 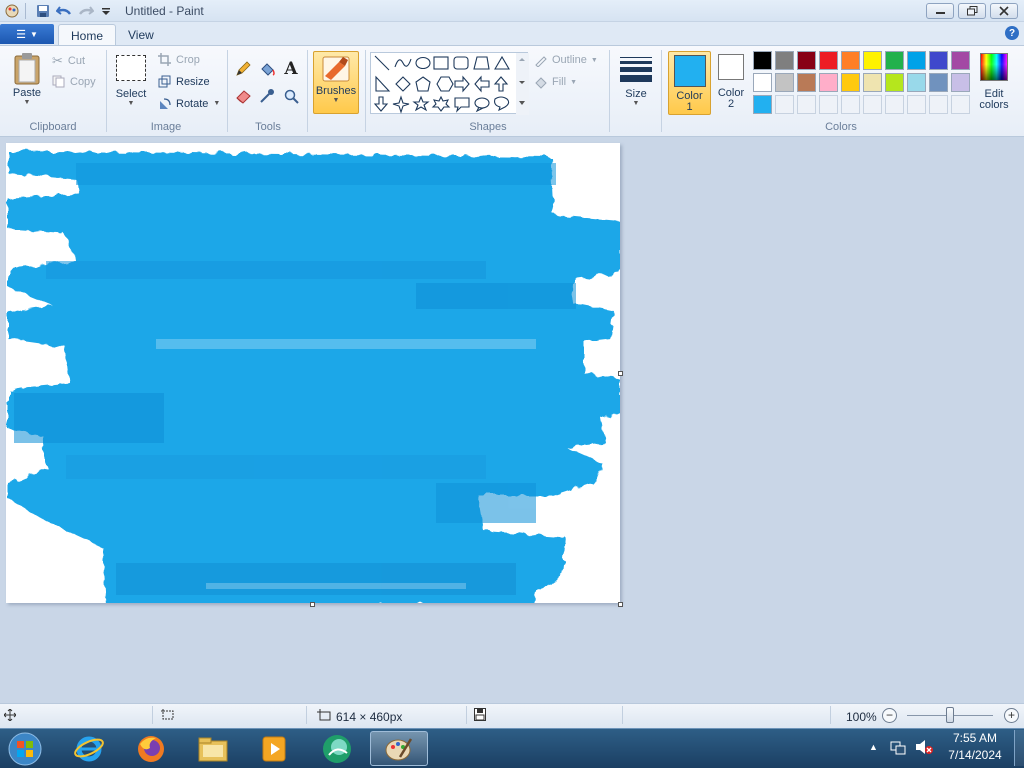 I want to click on eraser-icon, so click(x=243, y=96).